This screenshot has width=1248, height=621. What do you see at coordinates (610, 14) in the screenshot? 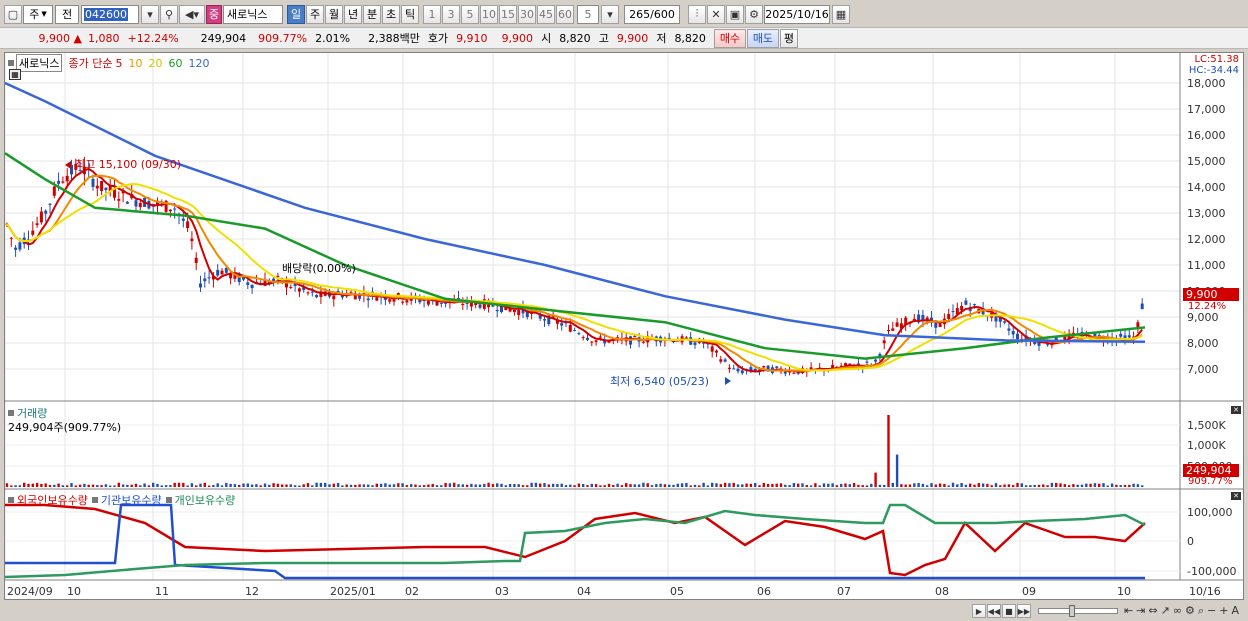
I see `interval-dropdown-icon: ▾` at bounding box center [610, 14].